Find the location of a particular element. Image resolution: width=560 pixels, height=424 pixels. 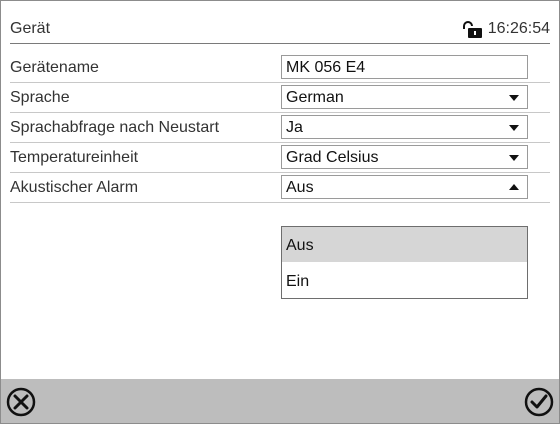

option-ein-label: Ein is located at coordinates (298, 281).